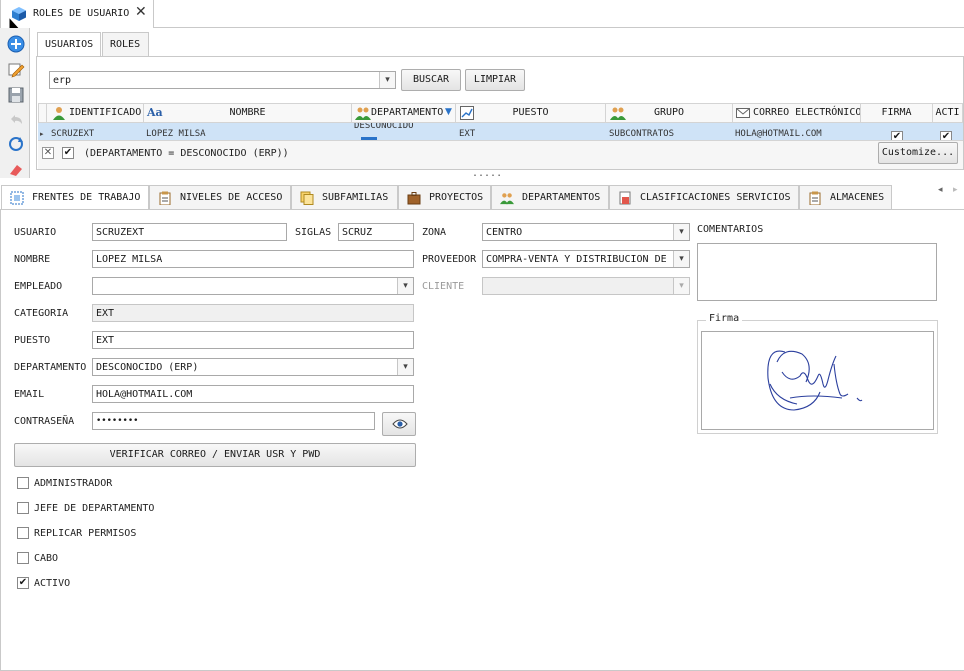 The image size is (964, 671). What do you see at coordinates (233, 421) in the screenshot?
I see `password-field: ••••••••` at bounding box center [233, 421].